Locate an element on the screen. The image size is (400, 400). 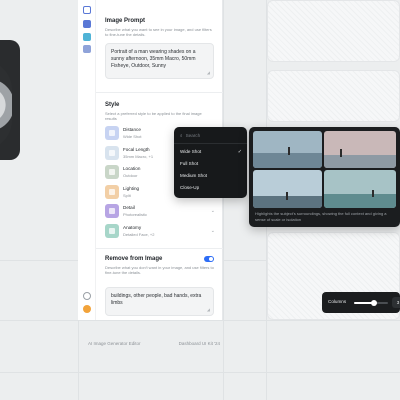
layers-icon is located at coordinates (87, 37).